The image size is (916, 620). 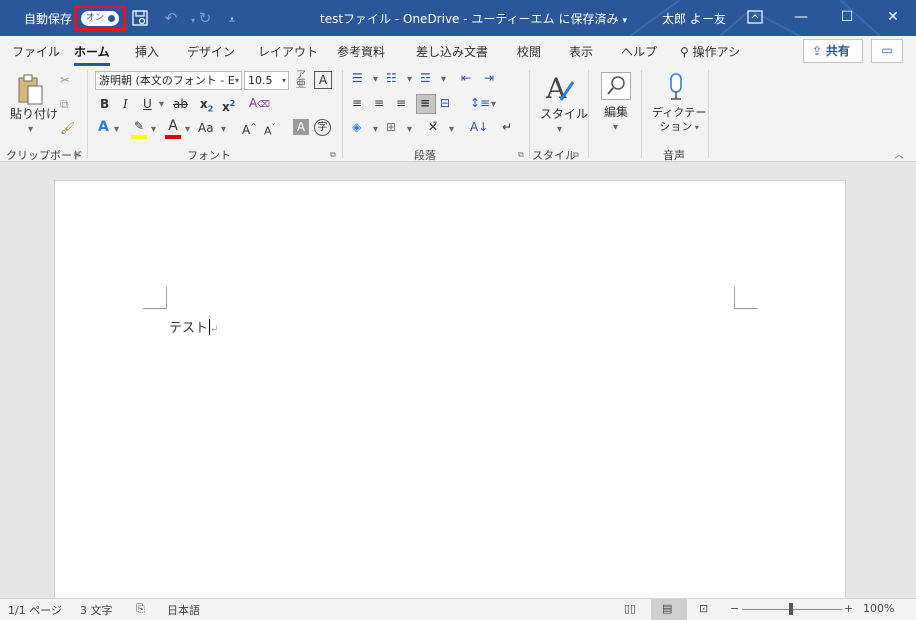 What do you see at coordinates (479, 127) in the screenshot?
I see `sort-icon: A↓` at bounding box center [479, 127].